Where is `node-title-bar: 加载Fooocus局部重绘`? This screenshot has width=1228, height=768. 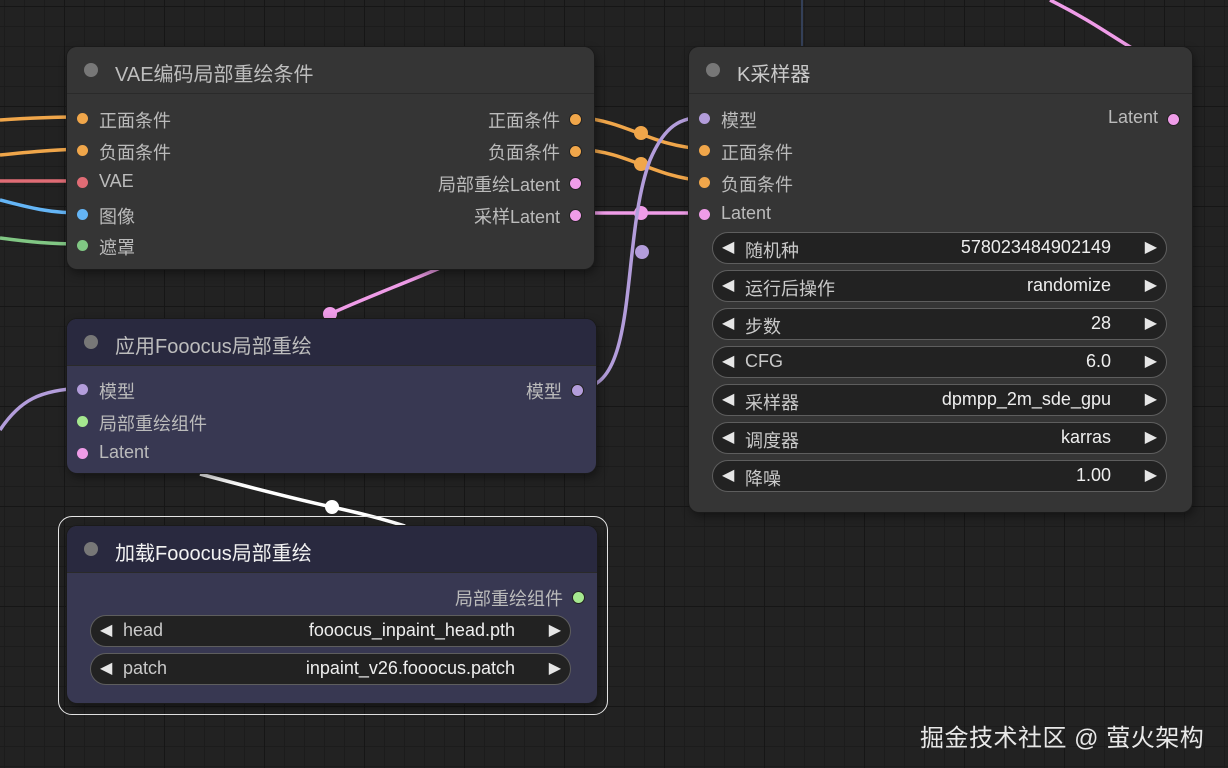
node-title-bar: 加载Fooocus局部重绘 is located at coordinates (332, 549).